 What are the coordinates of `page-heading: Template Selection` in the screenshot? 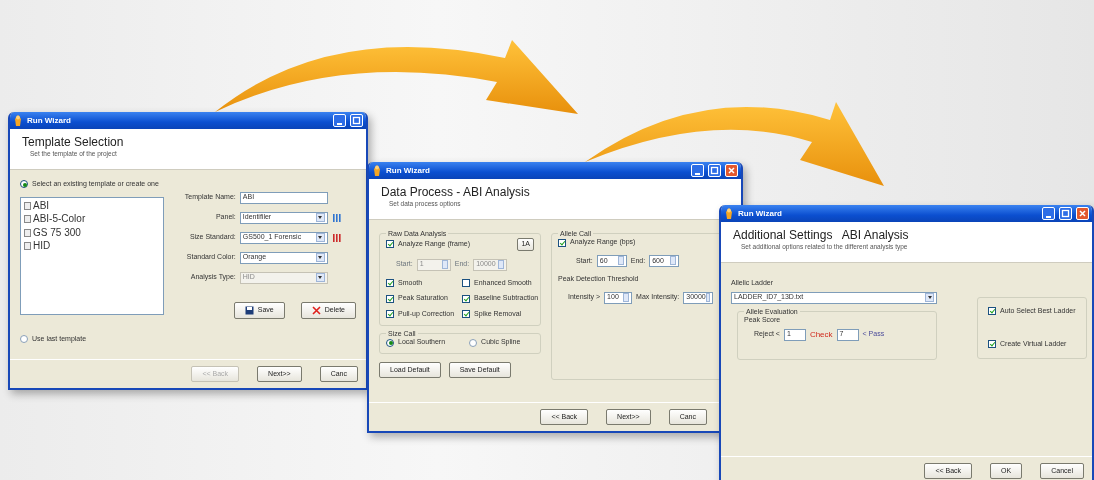 It's located at (73, 142).